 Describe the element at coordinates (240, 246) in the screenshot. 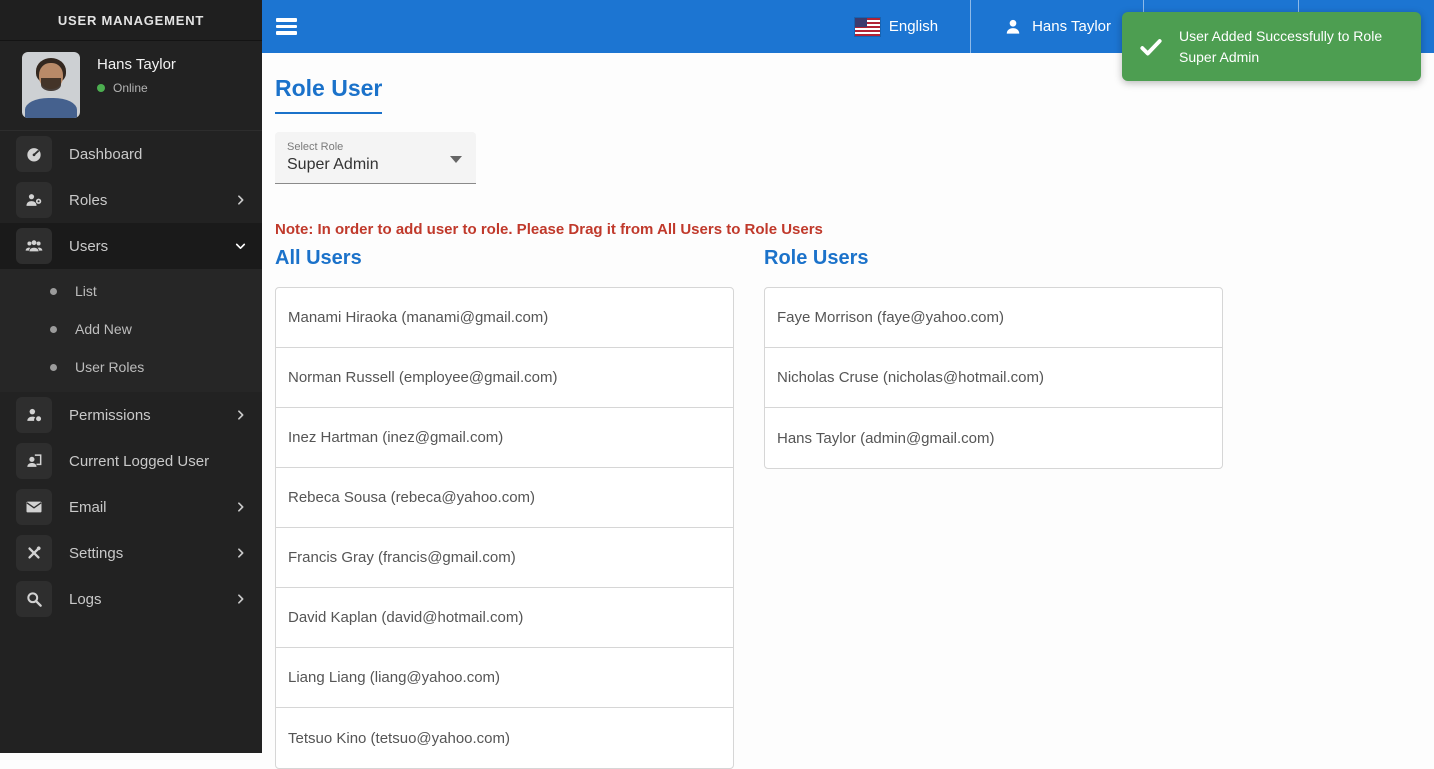

I see `chevron-down-icon` at that location.